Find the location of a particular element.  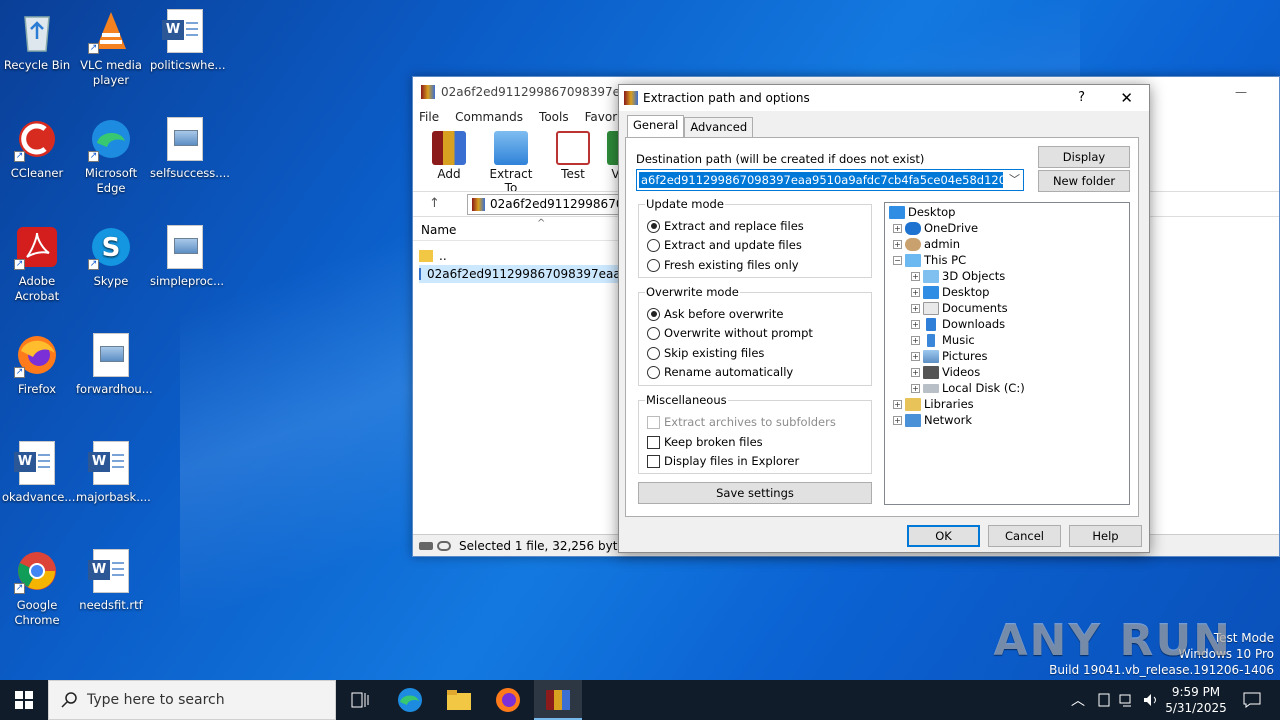

tree-node-desktop-pc: + Desktop is located at coordinates (950, 292).